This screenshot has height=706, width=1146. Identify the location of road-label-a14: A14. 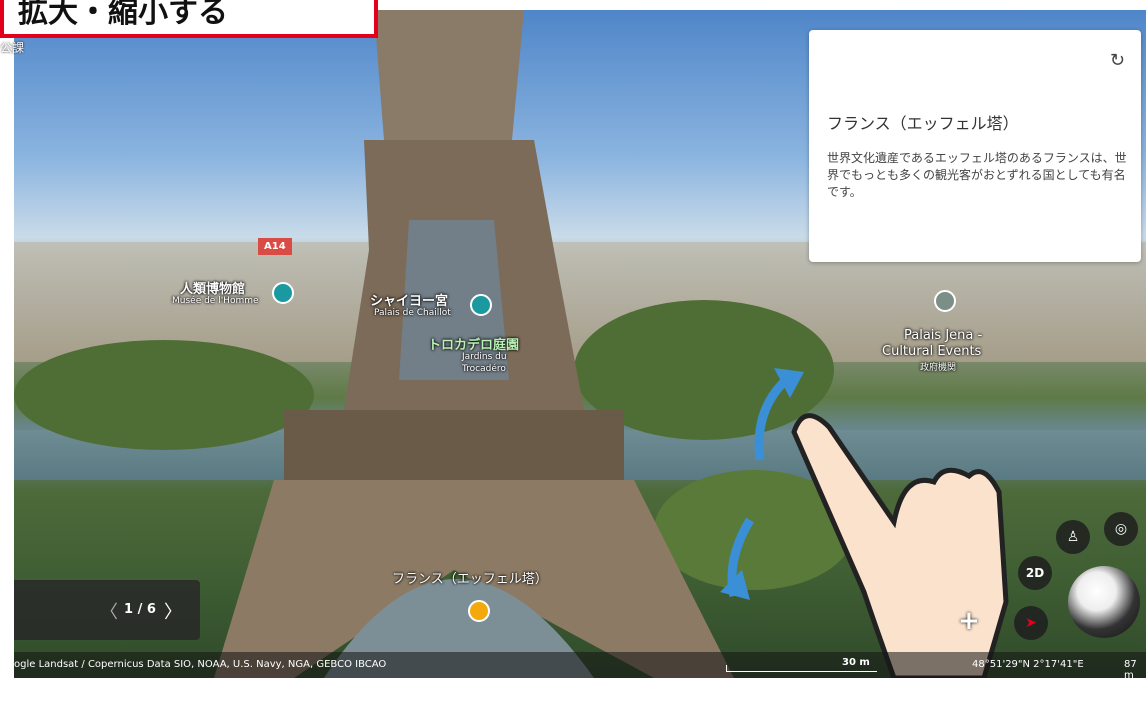
(275, 246).